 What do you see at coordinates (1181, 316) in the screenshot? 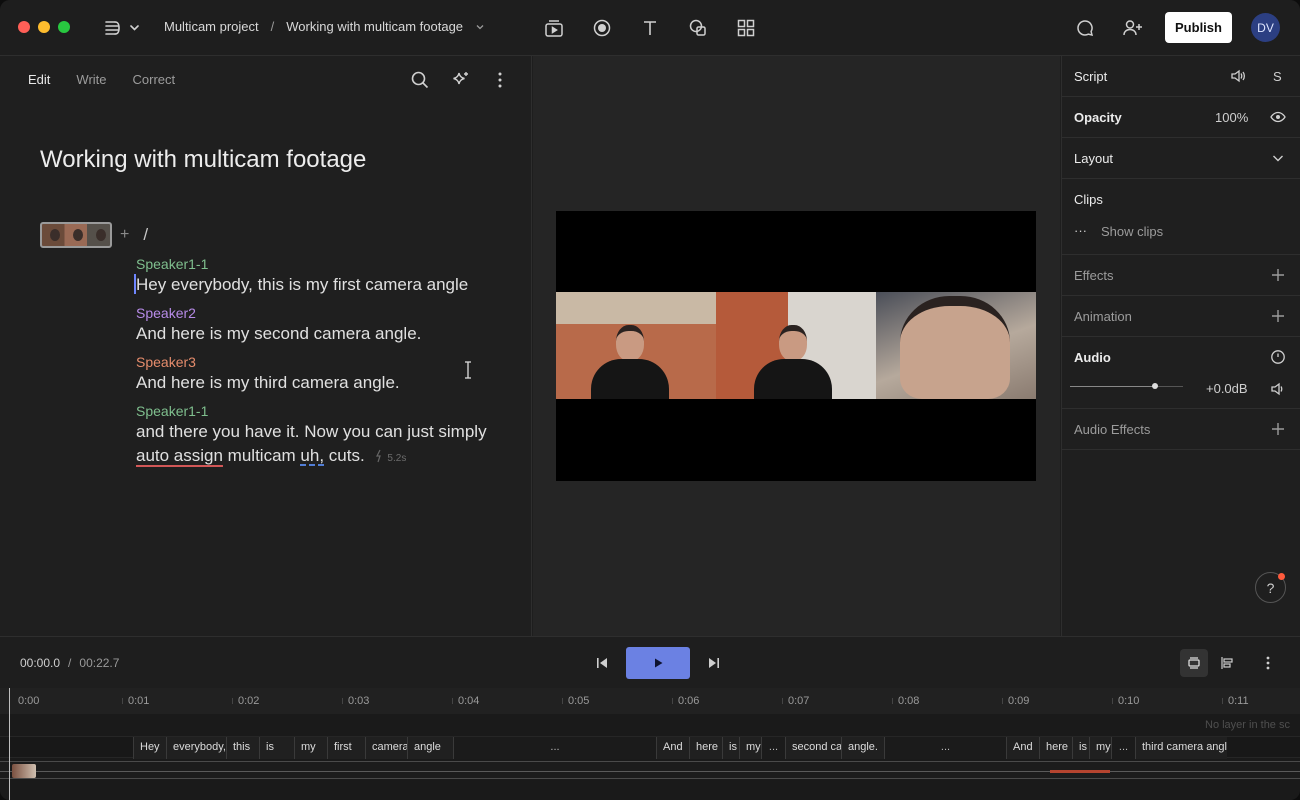
I see `animation-row: Animation` at bounding box center [1181, 316].